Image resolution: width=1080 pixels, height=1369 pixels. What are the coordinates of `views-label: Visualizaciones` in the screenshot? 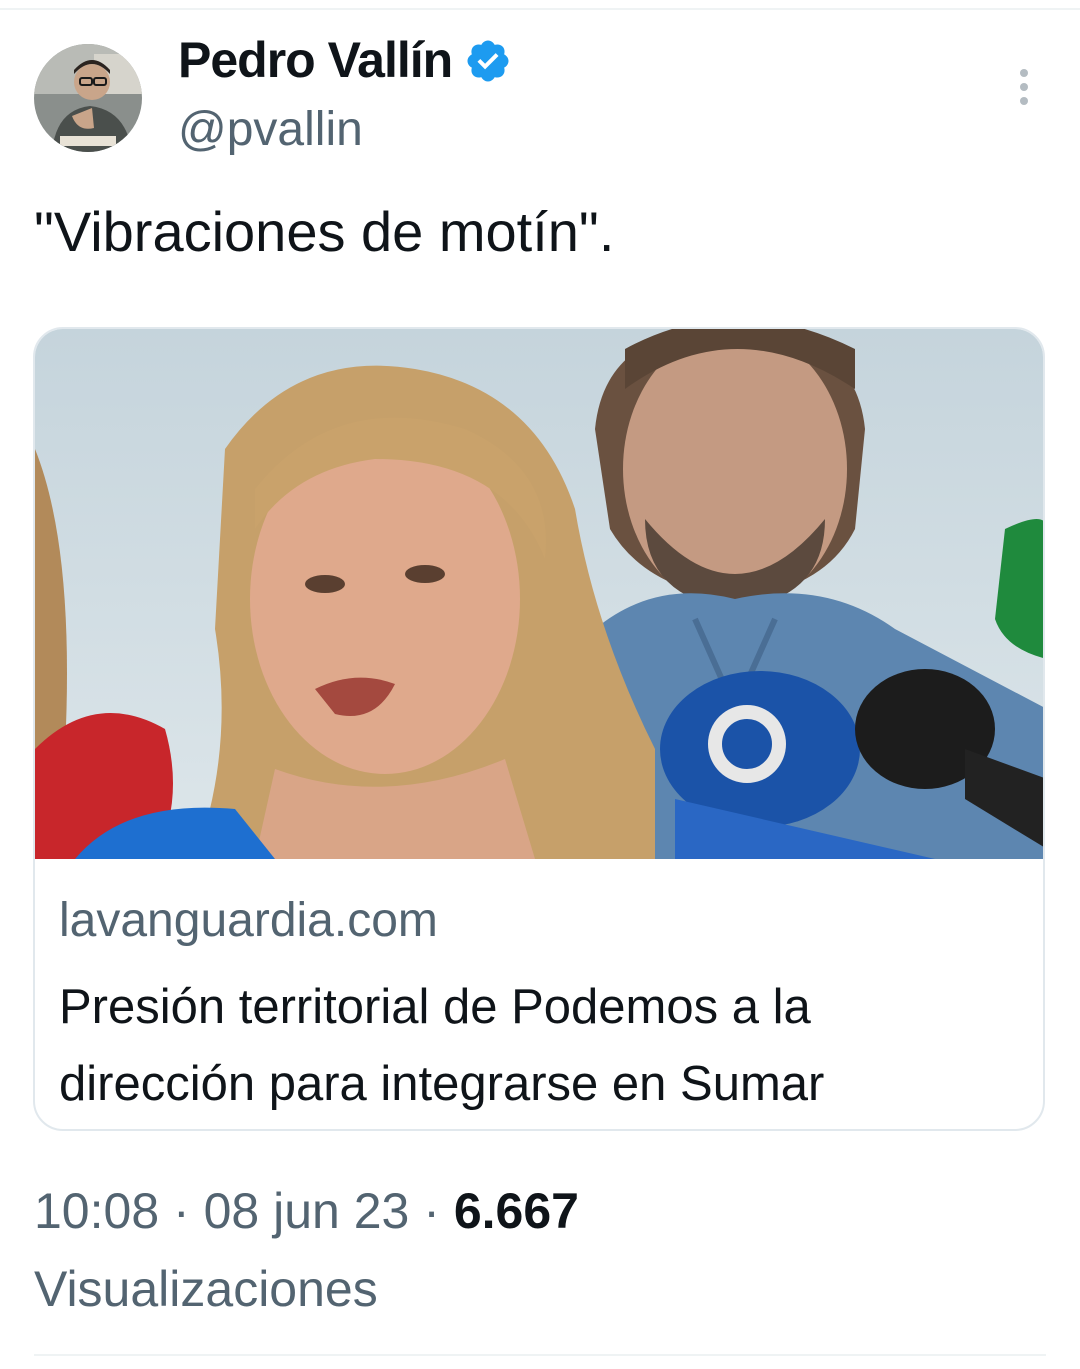 It's located at (206, 1289).